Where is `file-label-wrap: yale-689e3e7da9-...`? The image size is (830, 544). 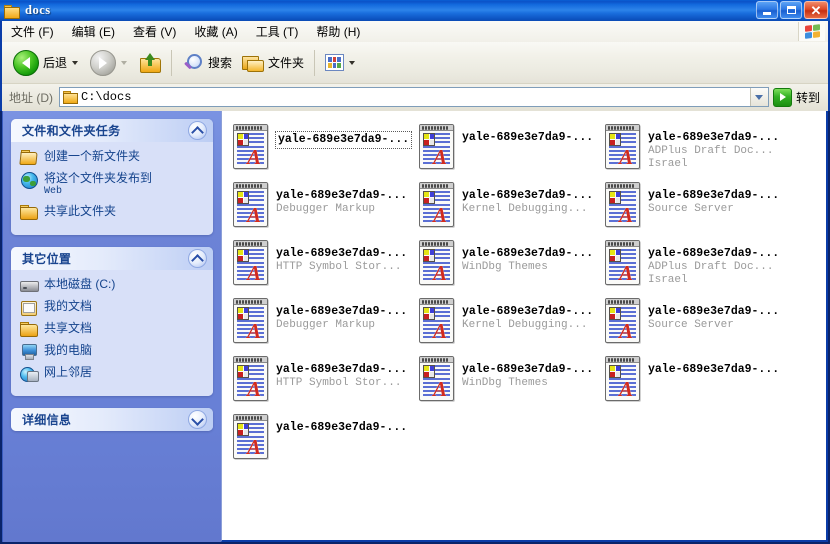
file-label-wrap: yale-689e3e7da9-... is located at coordinates (531, 138).